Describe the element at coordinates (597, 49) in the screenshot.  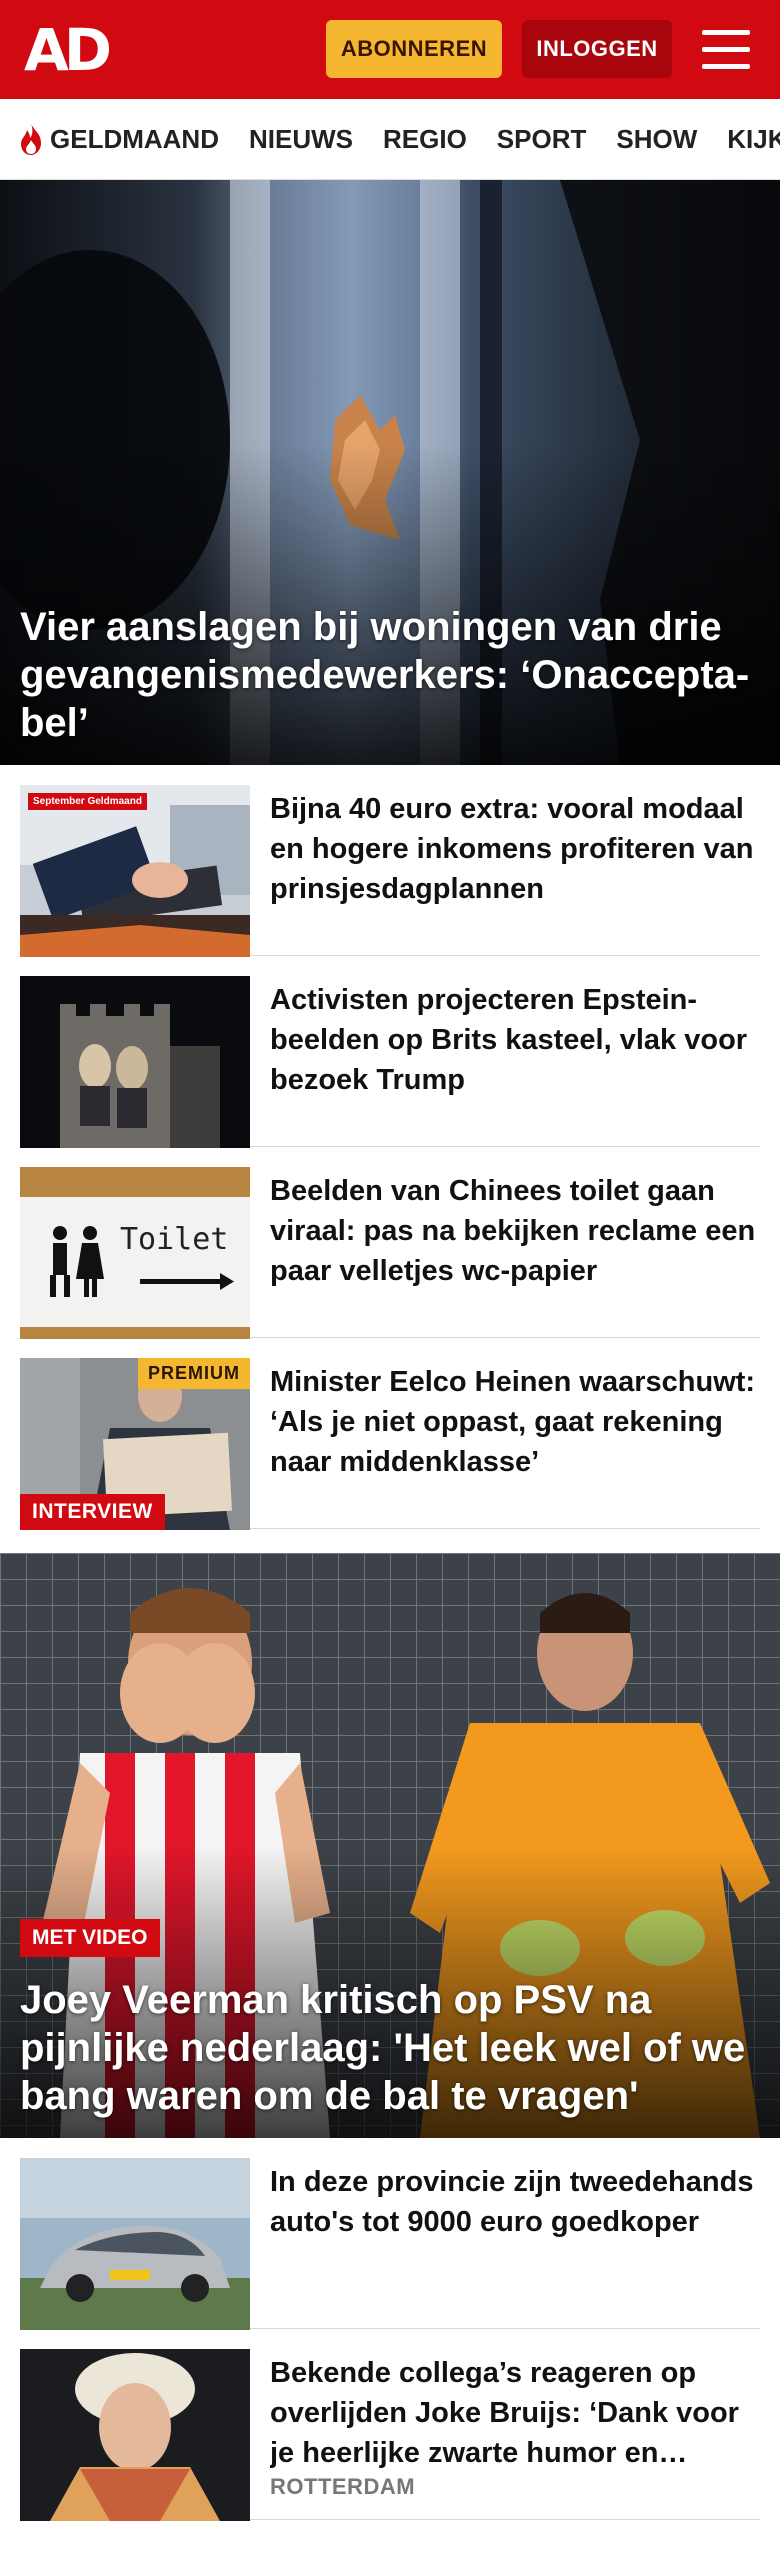
I see `login-button: INLOGGEN` at that location.